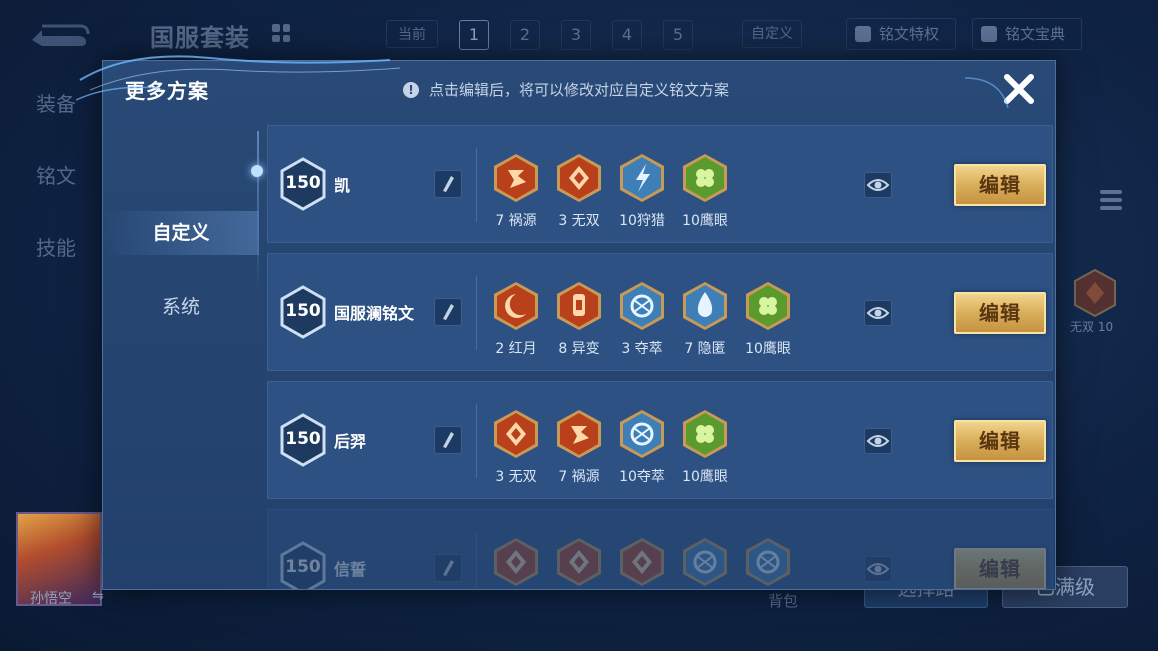  Describe the element at coordinates (181, 307) in the screenshot. I see `nav-system: 系统` at that location.